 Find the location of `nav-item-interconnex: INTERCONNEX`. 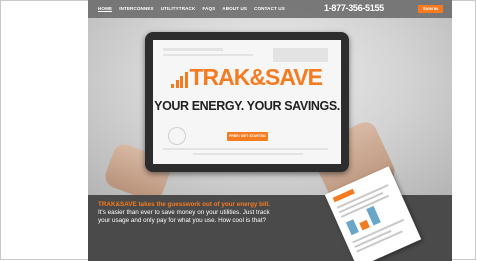

nav-item-interconnex: INTERCONNEX is located at coordinates (136, 9).